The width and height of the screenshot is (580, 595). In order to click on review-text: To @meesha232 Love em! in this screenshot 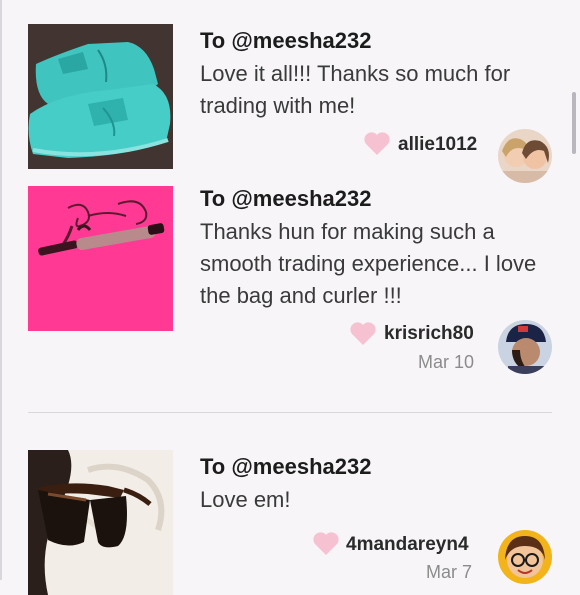, I will do `click(378, 485)`.